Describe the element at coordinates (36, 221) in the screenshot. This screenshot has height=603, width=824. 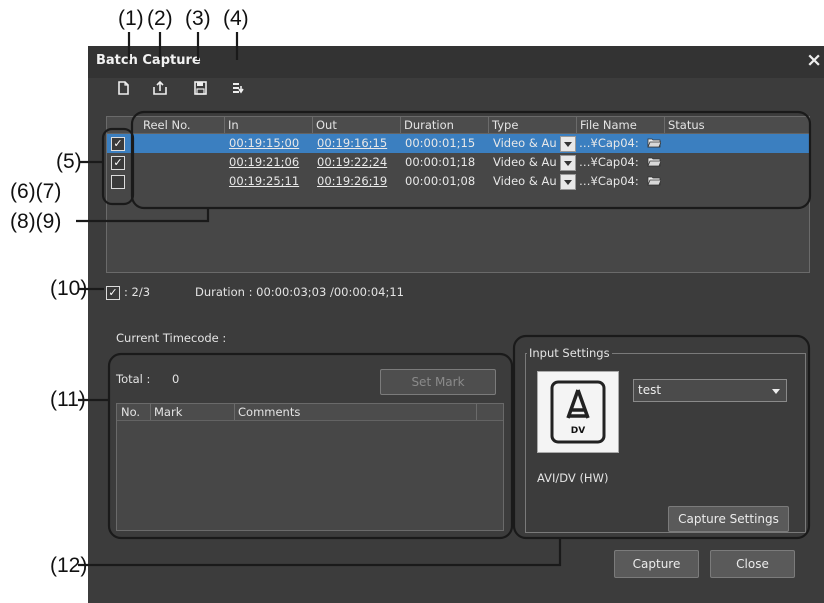
I see `callout-8-9: (8)(9)` at that location.